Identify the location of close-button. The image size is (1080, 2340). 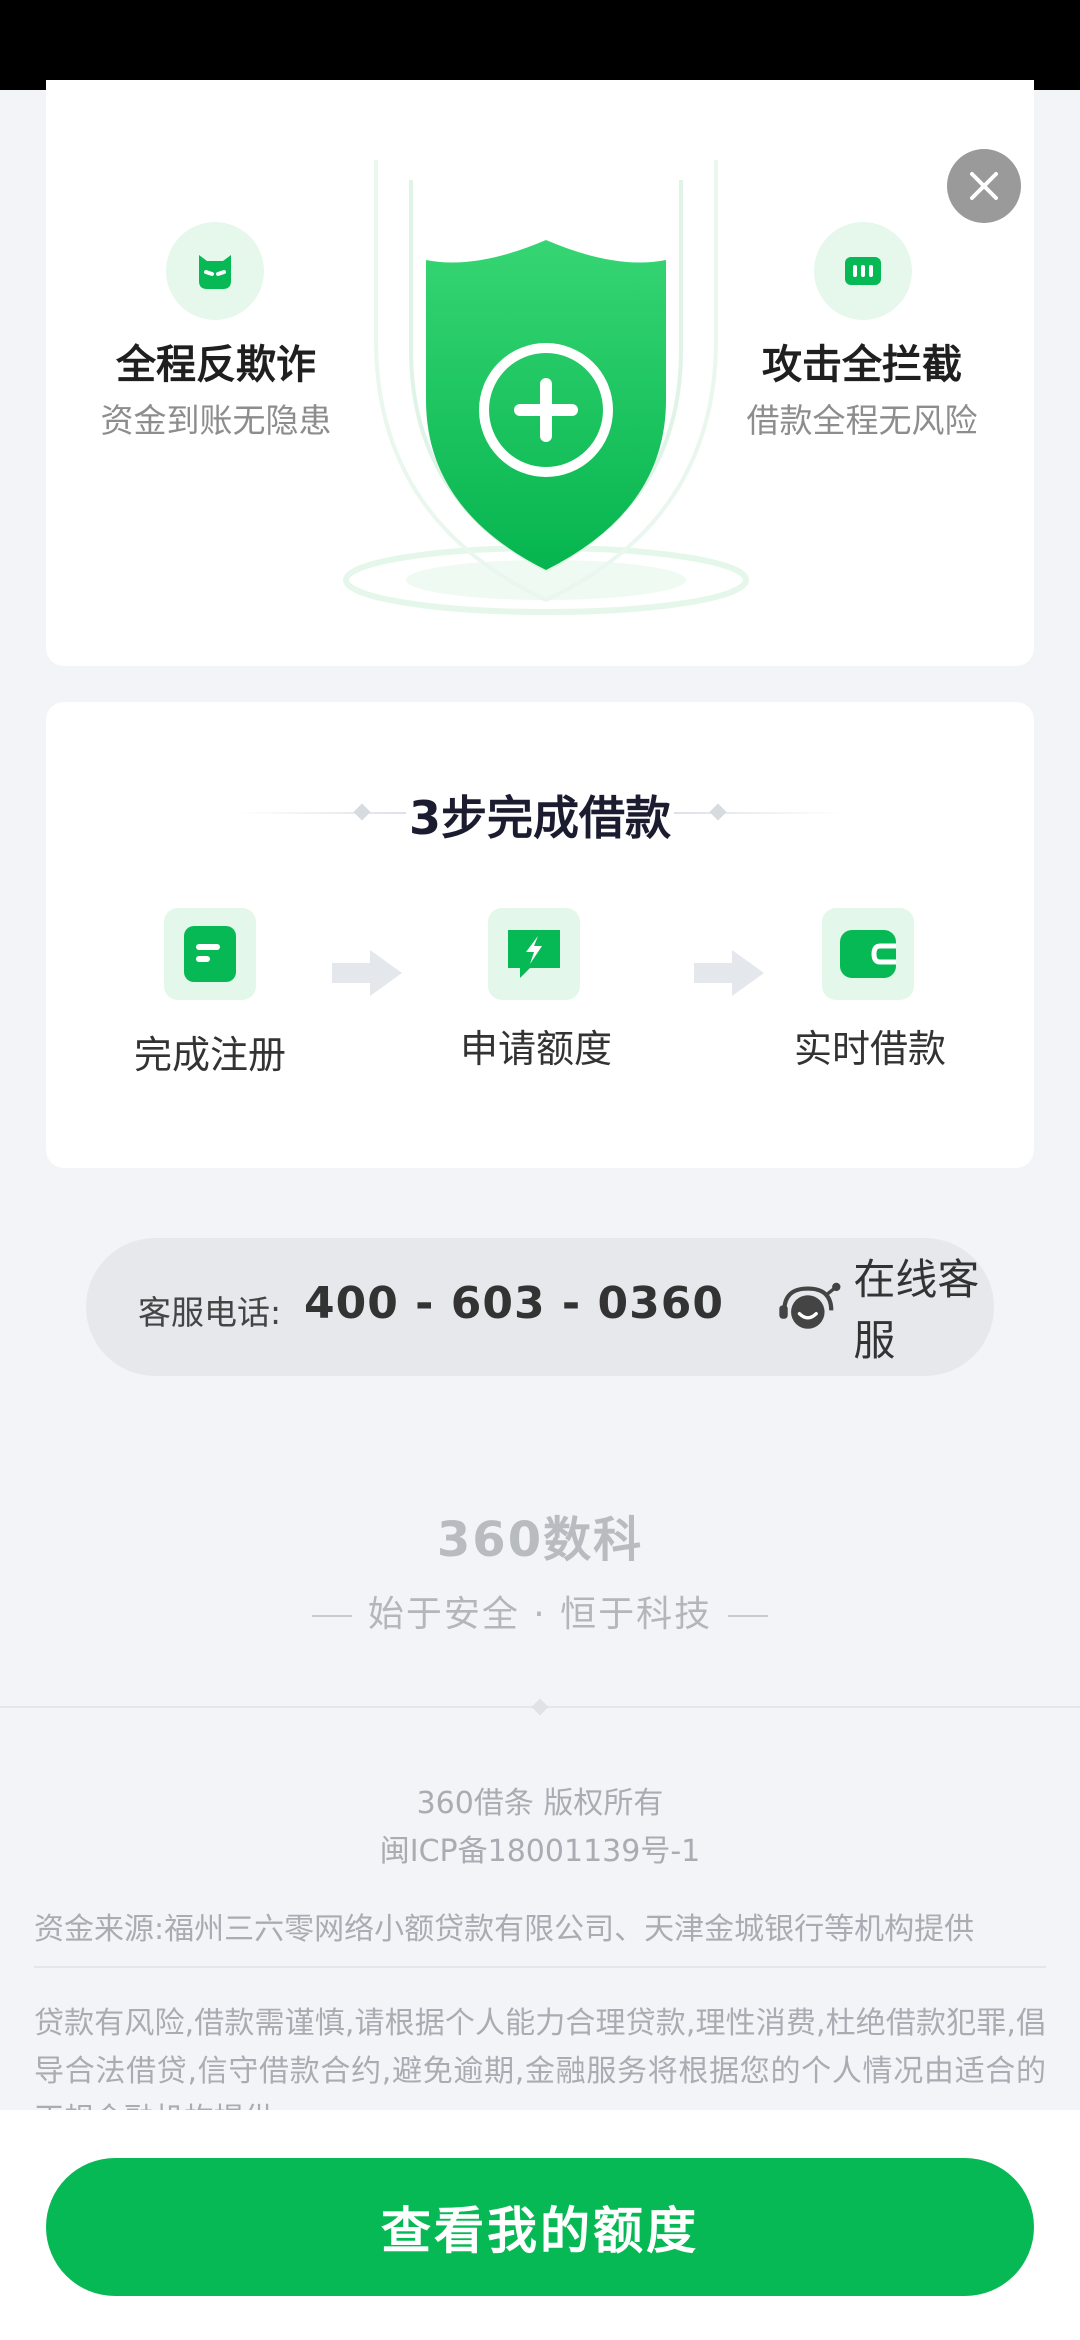
(984, 186).